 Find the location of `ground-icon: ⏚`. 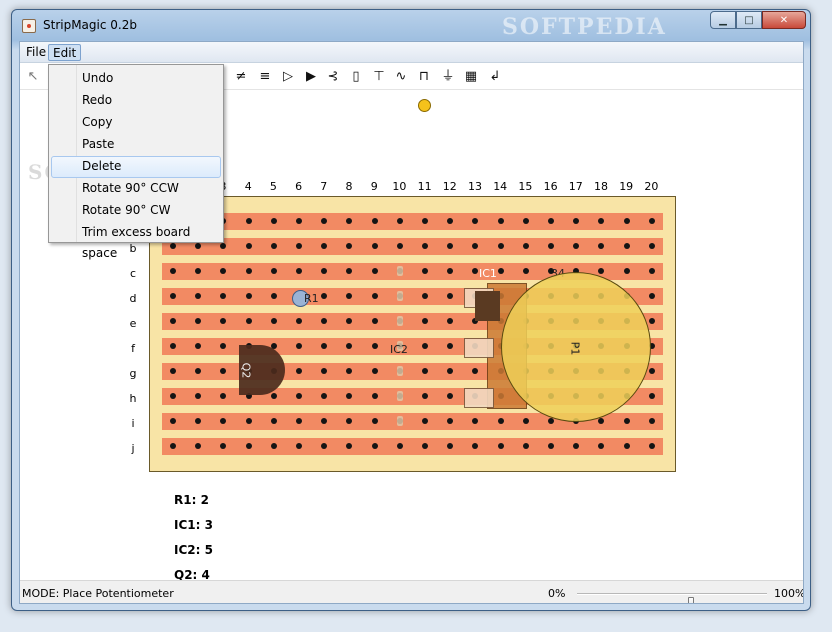

ground-icon: ⏚ is located at coordinates (448, 77).